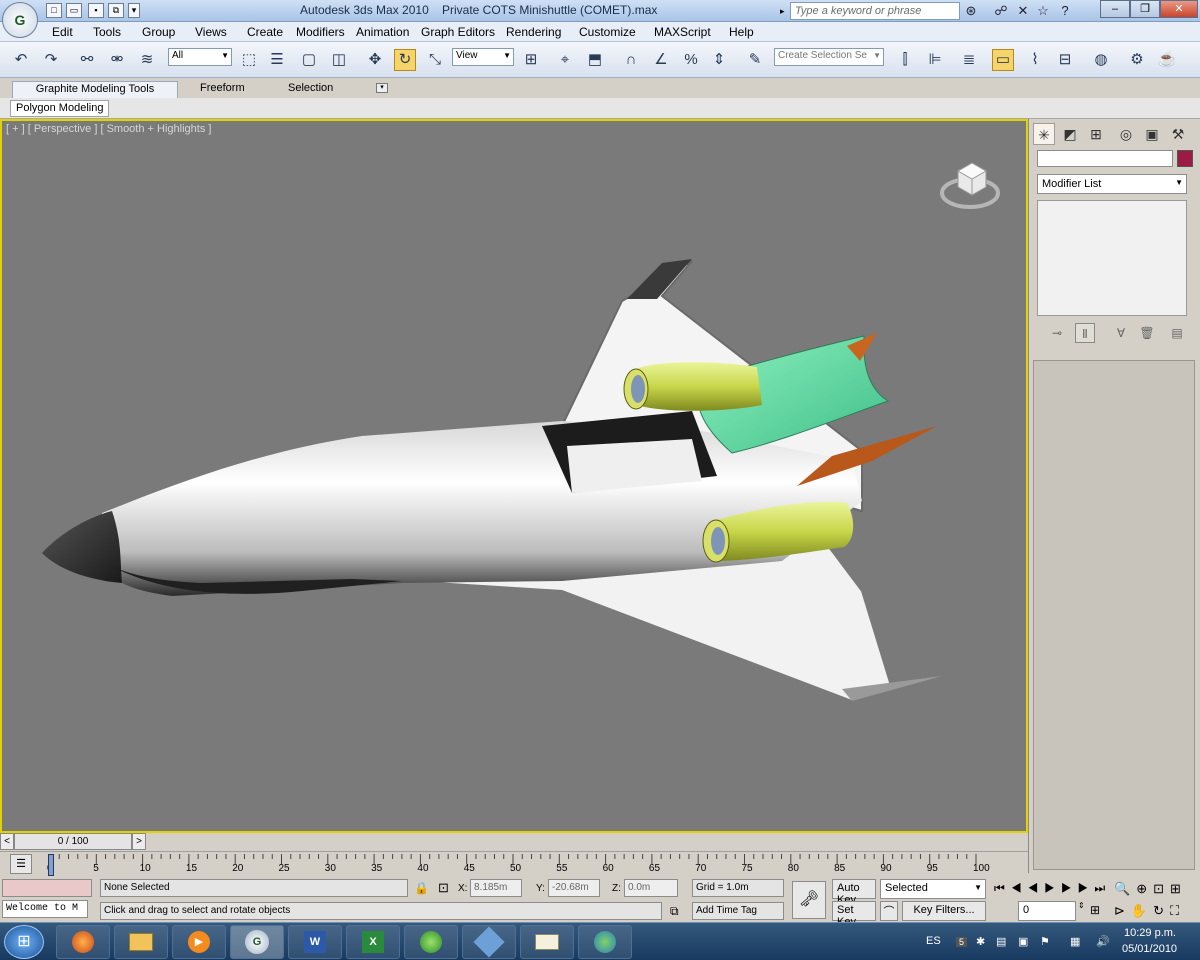 The height and width of the screenshot is (960, 1200). What do you see at coordinates (382, 32) in the screenshot?
I see `menu-animation: Animation` at bounding box center [382, 32].